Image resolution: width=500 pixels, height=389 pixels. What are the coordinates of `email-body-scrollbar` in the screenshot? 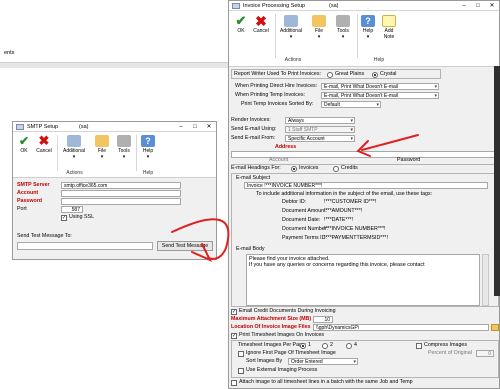 It's located at (485, 280).